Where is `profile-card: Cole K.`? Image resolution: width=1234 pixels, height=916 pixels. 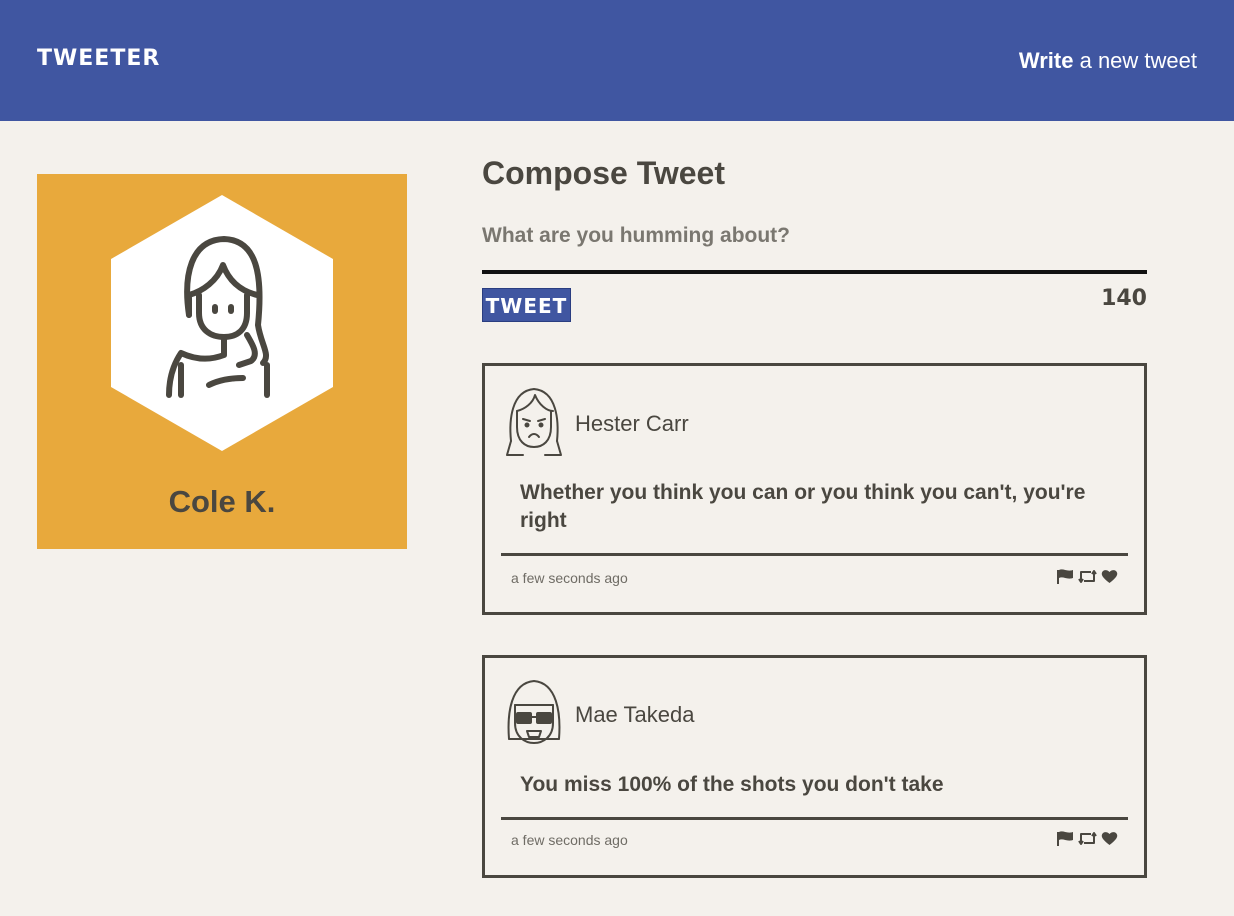 profile-card: Cole K. is located at coordinates (222, 361).